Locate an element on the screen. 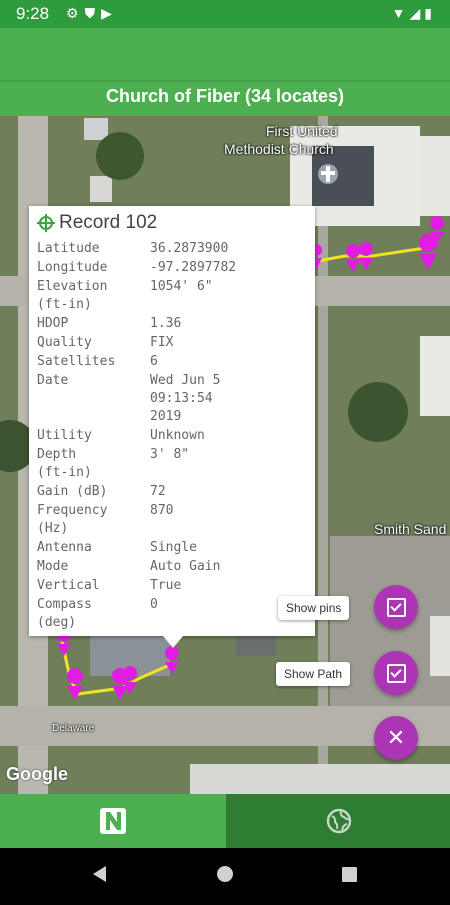 The height and width of the screenshot is (905, 450). record-row: Frequency (Hz) 870 is located at coordinates (175, 520).